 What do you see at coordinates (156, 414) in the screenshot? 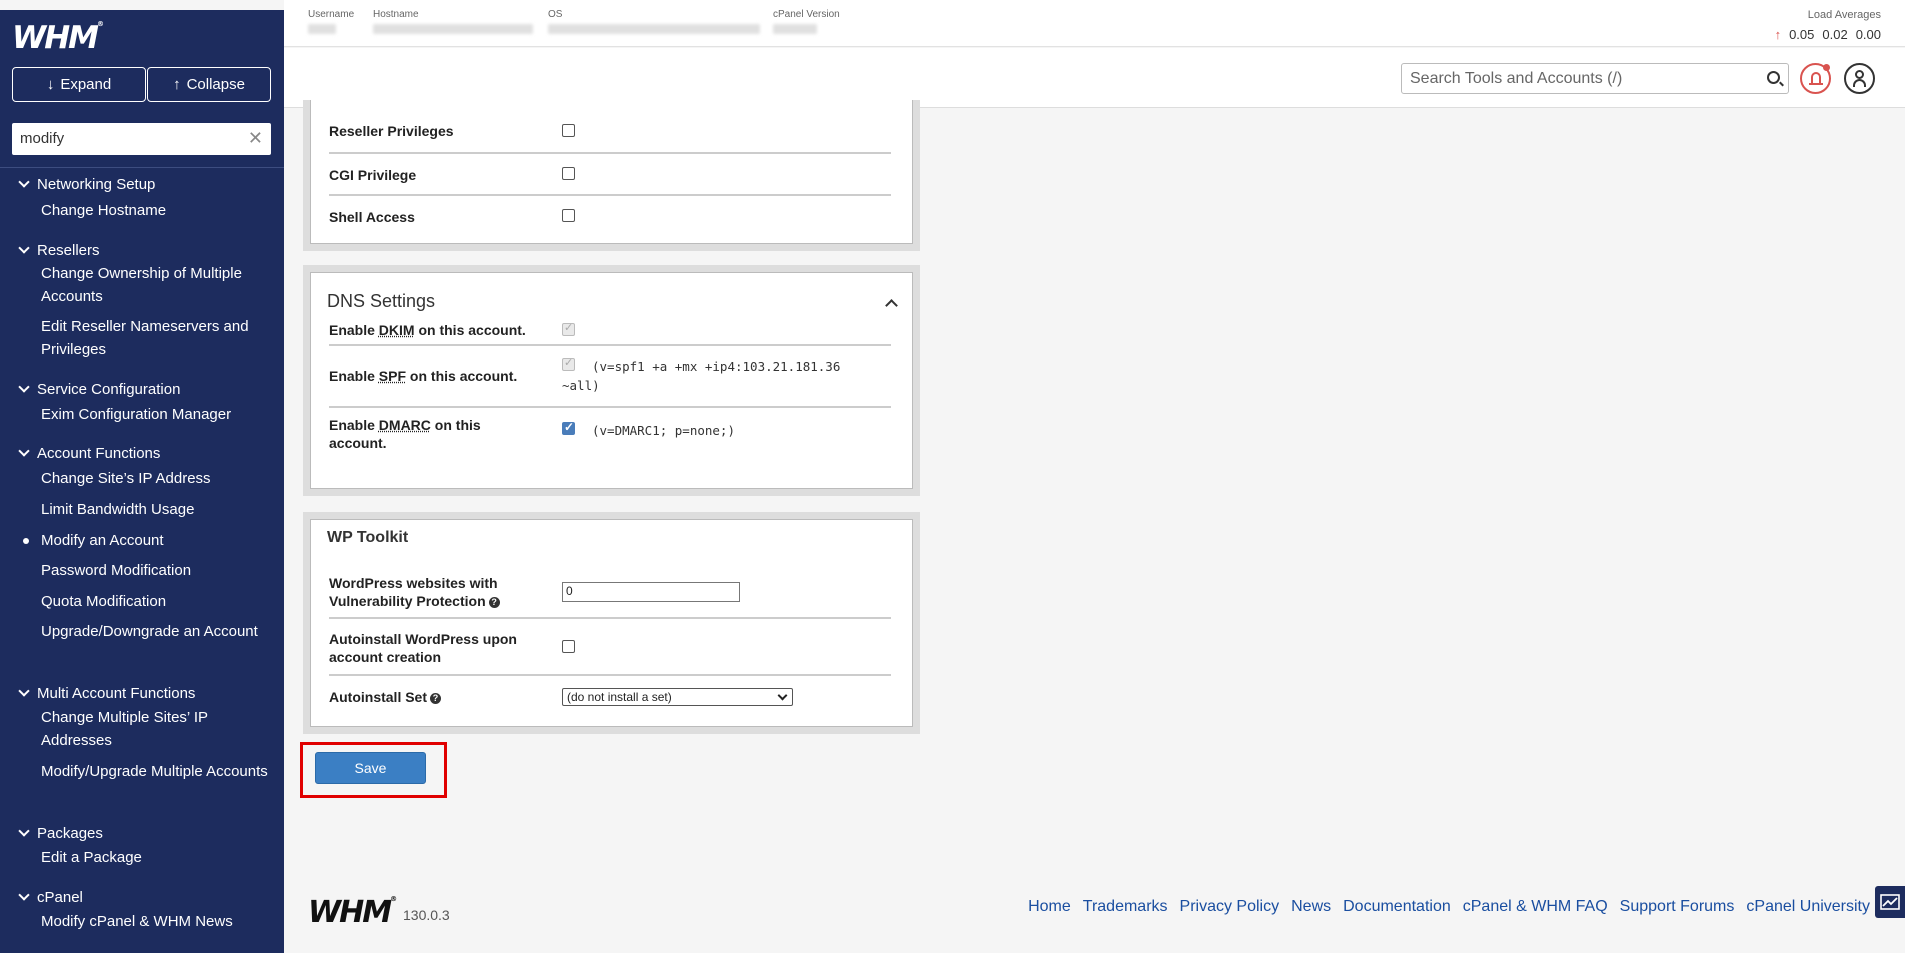
I see `sidebar-item-exim-config: Exim Configuration Manager` at bounding box center [156, 414].